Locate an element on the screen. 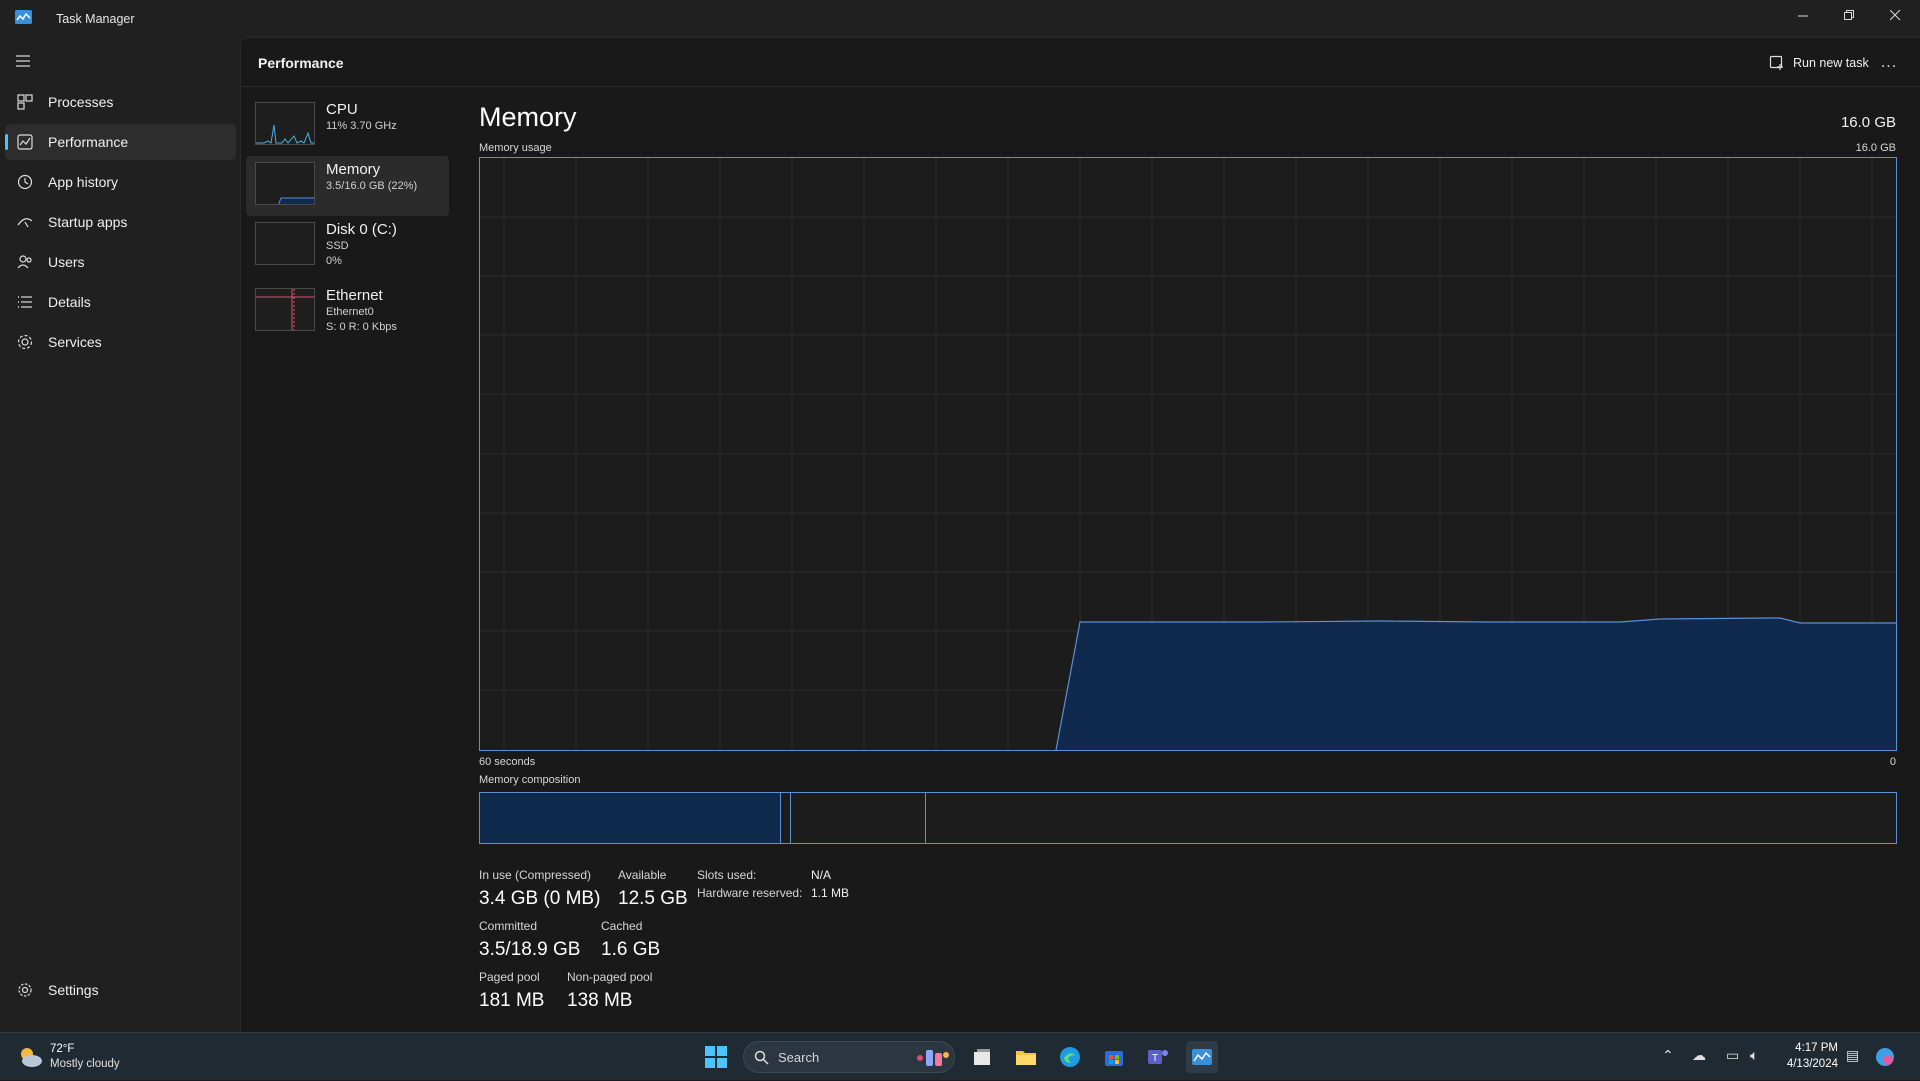  sidebar-item-users: Users is located at coordinates (120, 262).